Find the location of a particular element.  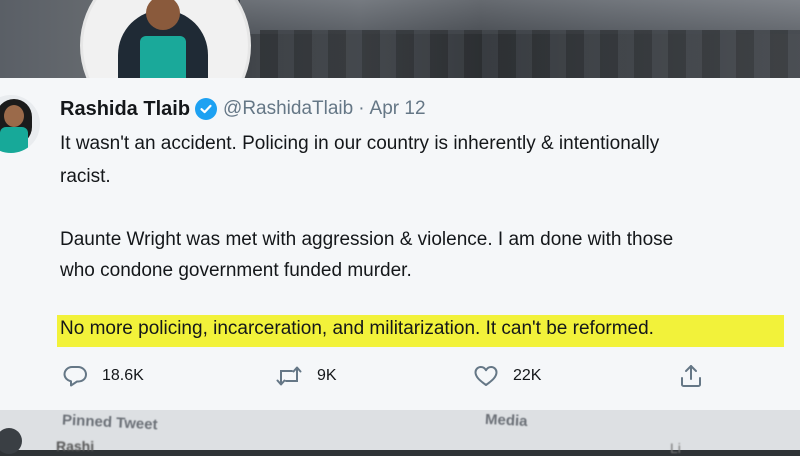

reply-button: 18.6K is located at coordinates (103, 376).